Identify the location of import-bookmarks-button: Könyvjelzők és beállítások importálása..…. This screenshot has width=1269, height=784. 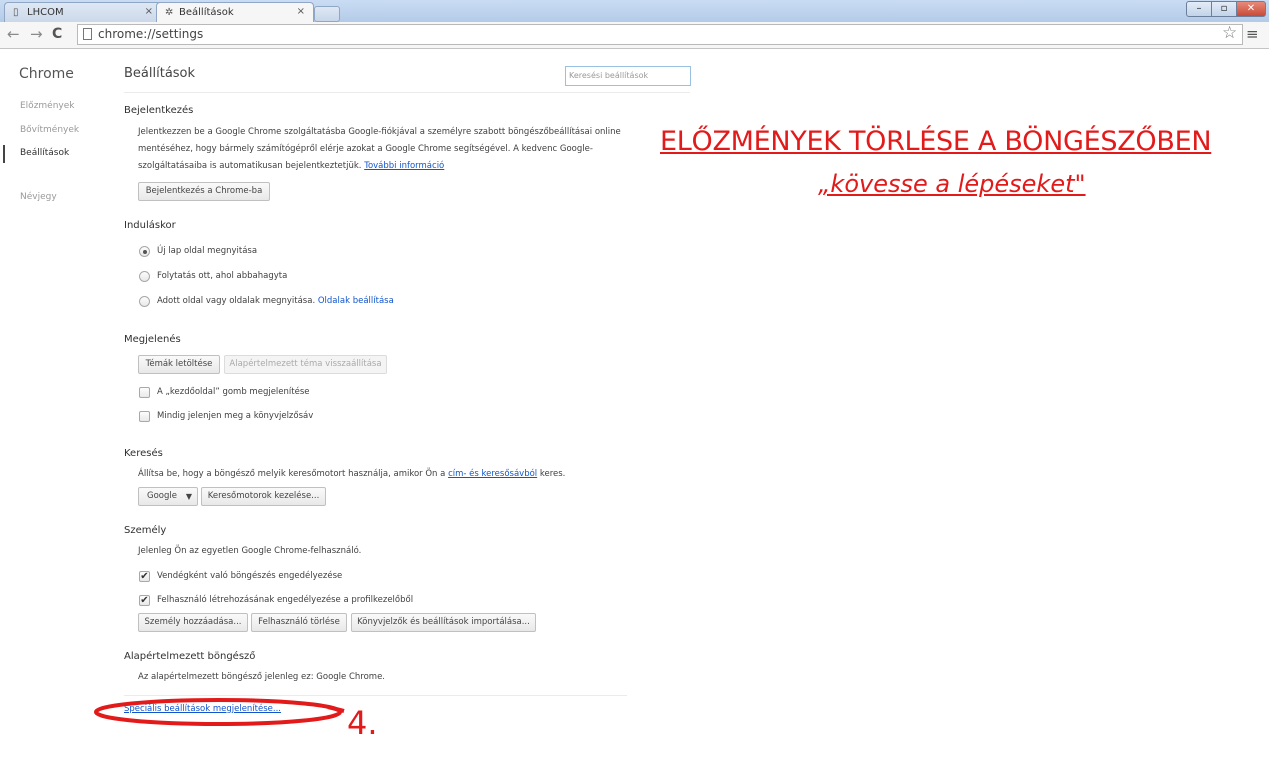
(443, 622).